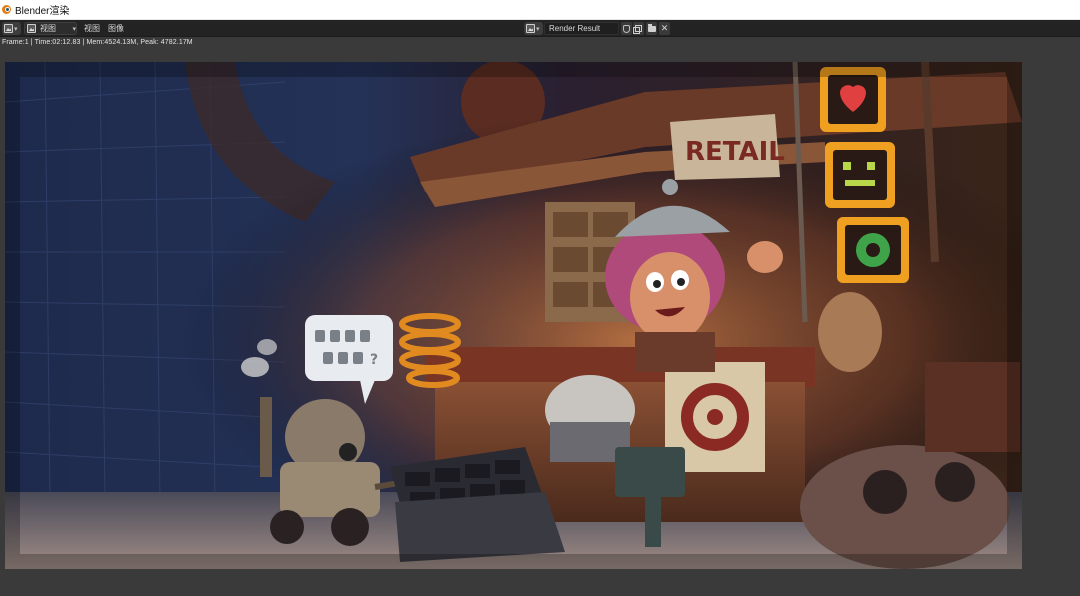 This screenshot has width=1080, height=596. I want to click on led-sign-gear, so click(873, 250).